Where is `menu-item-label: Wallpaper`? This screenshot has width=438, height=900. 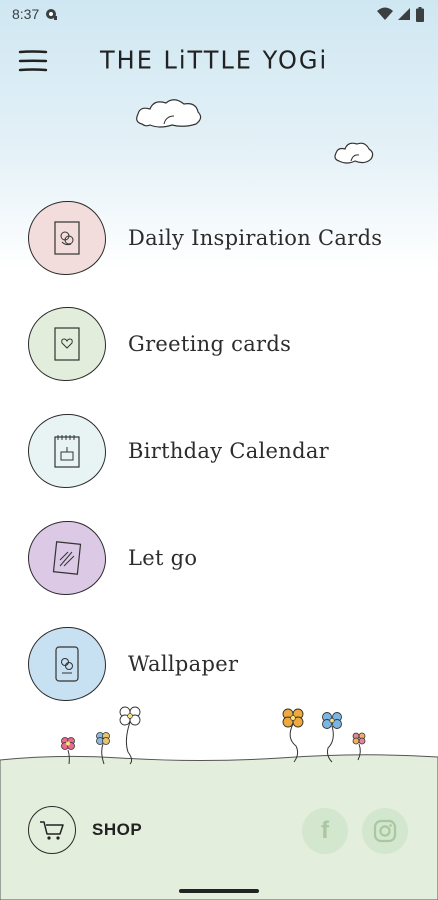
menu-item-label: Wallpaper is located at coordinates (183, 664).